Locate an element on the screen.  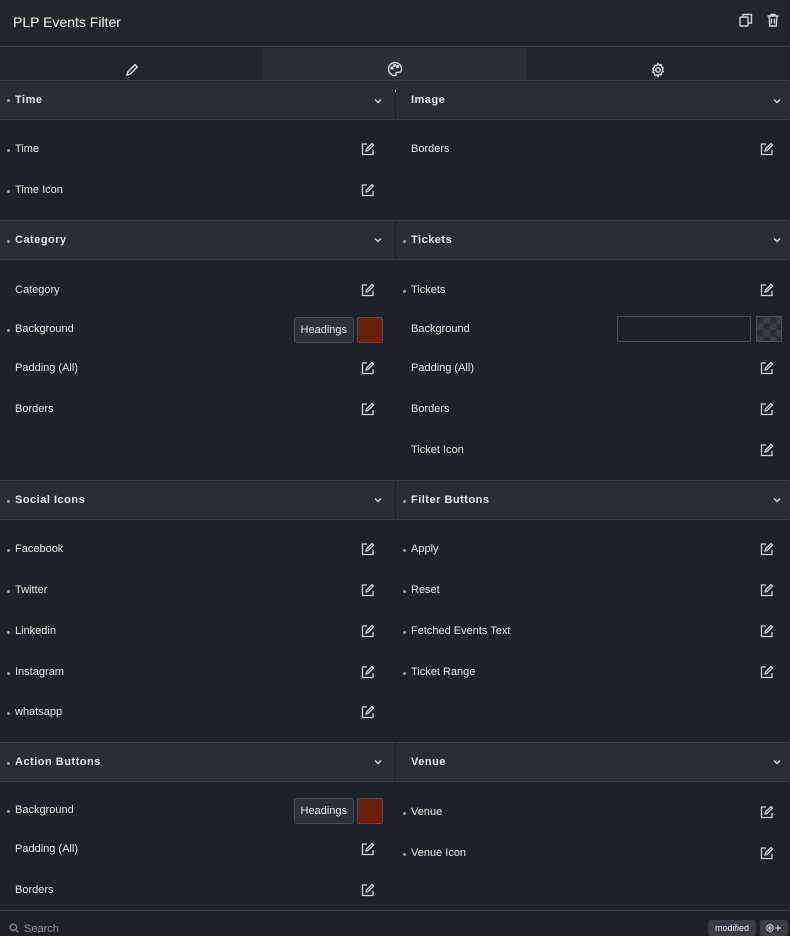
color-swatch-empty is located at coordinates (769, 329).